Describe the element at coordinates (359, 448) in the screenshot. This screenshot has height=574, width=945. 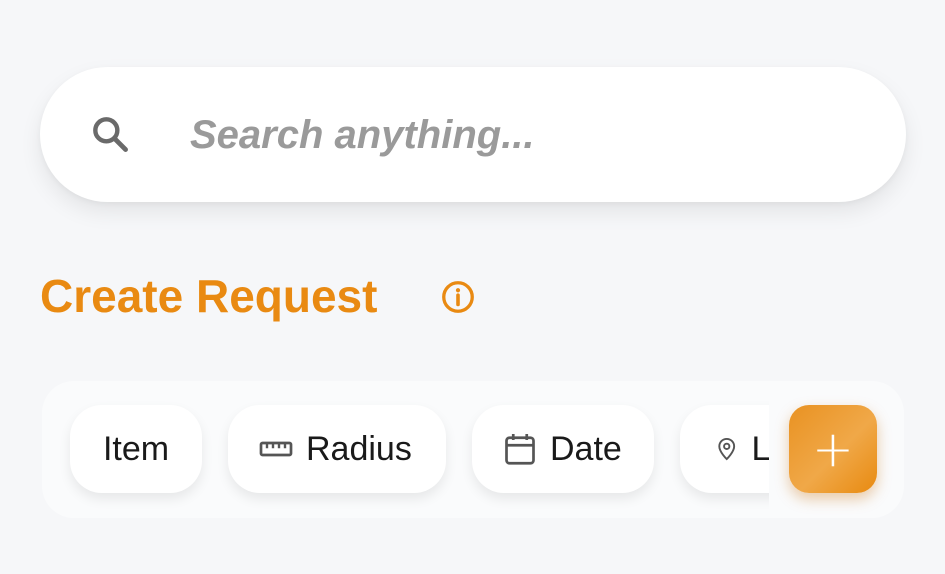
I see `chip-label: Radius` at that location.